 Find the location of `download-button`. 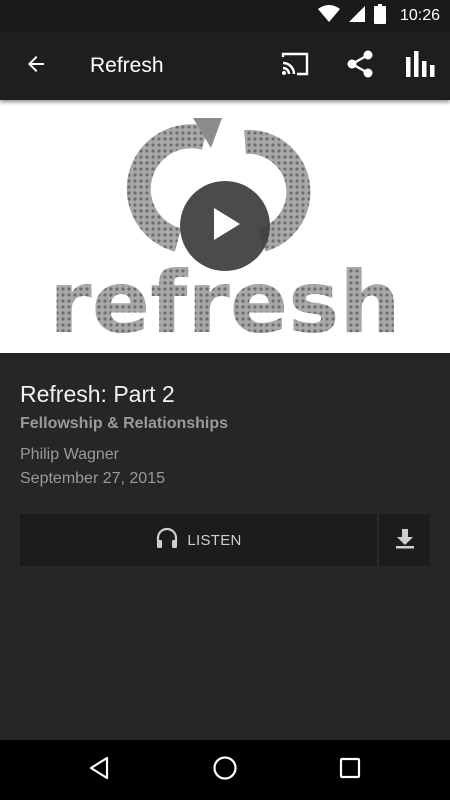

download-button is located at coordinates (404, 540).